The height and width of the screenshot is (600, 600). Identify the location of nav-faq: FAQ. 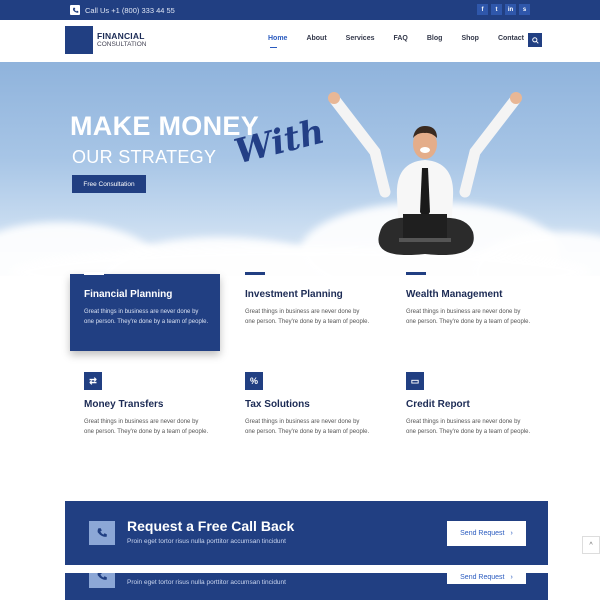
(400, 38).